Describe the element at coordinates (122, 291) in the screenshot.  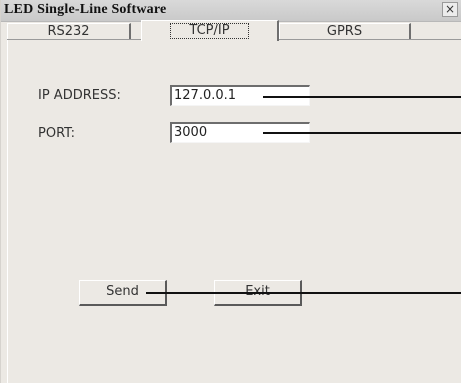
I see `send-button-label: Send` at that location.